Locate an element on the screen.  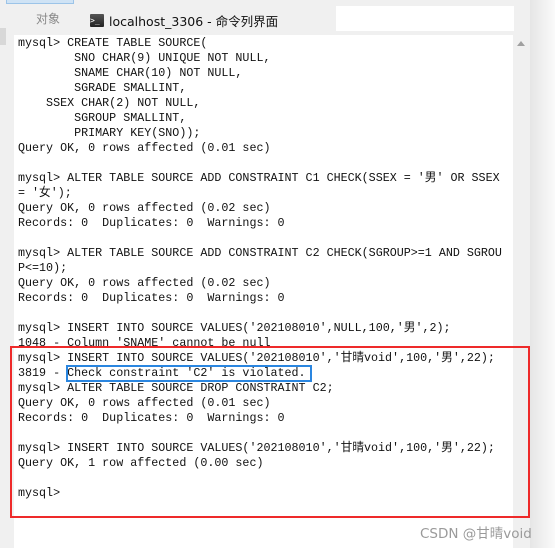
terminal-line: P<=10); is located at coordinates (43, 268).